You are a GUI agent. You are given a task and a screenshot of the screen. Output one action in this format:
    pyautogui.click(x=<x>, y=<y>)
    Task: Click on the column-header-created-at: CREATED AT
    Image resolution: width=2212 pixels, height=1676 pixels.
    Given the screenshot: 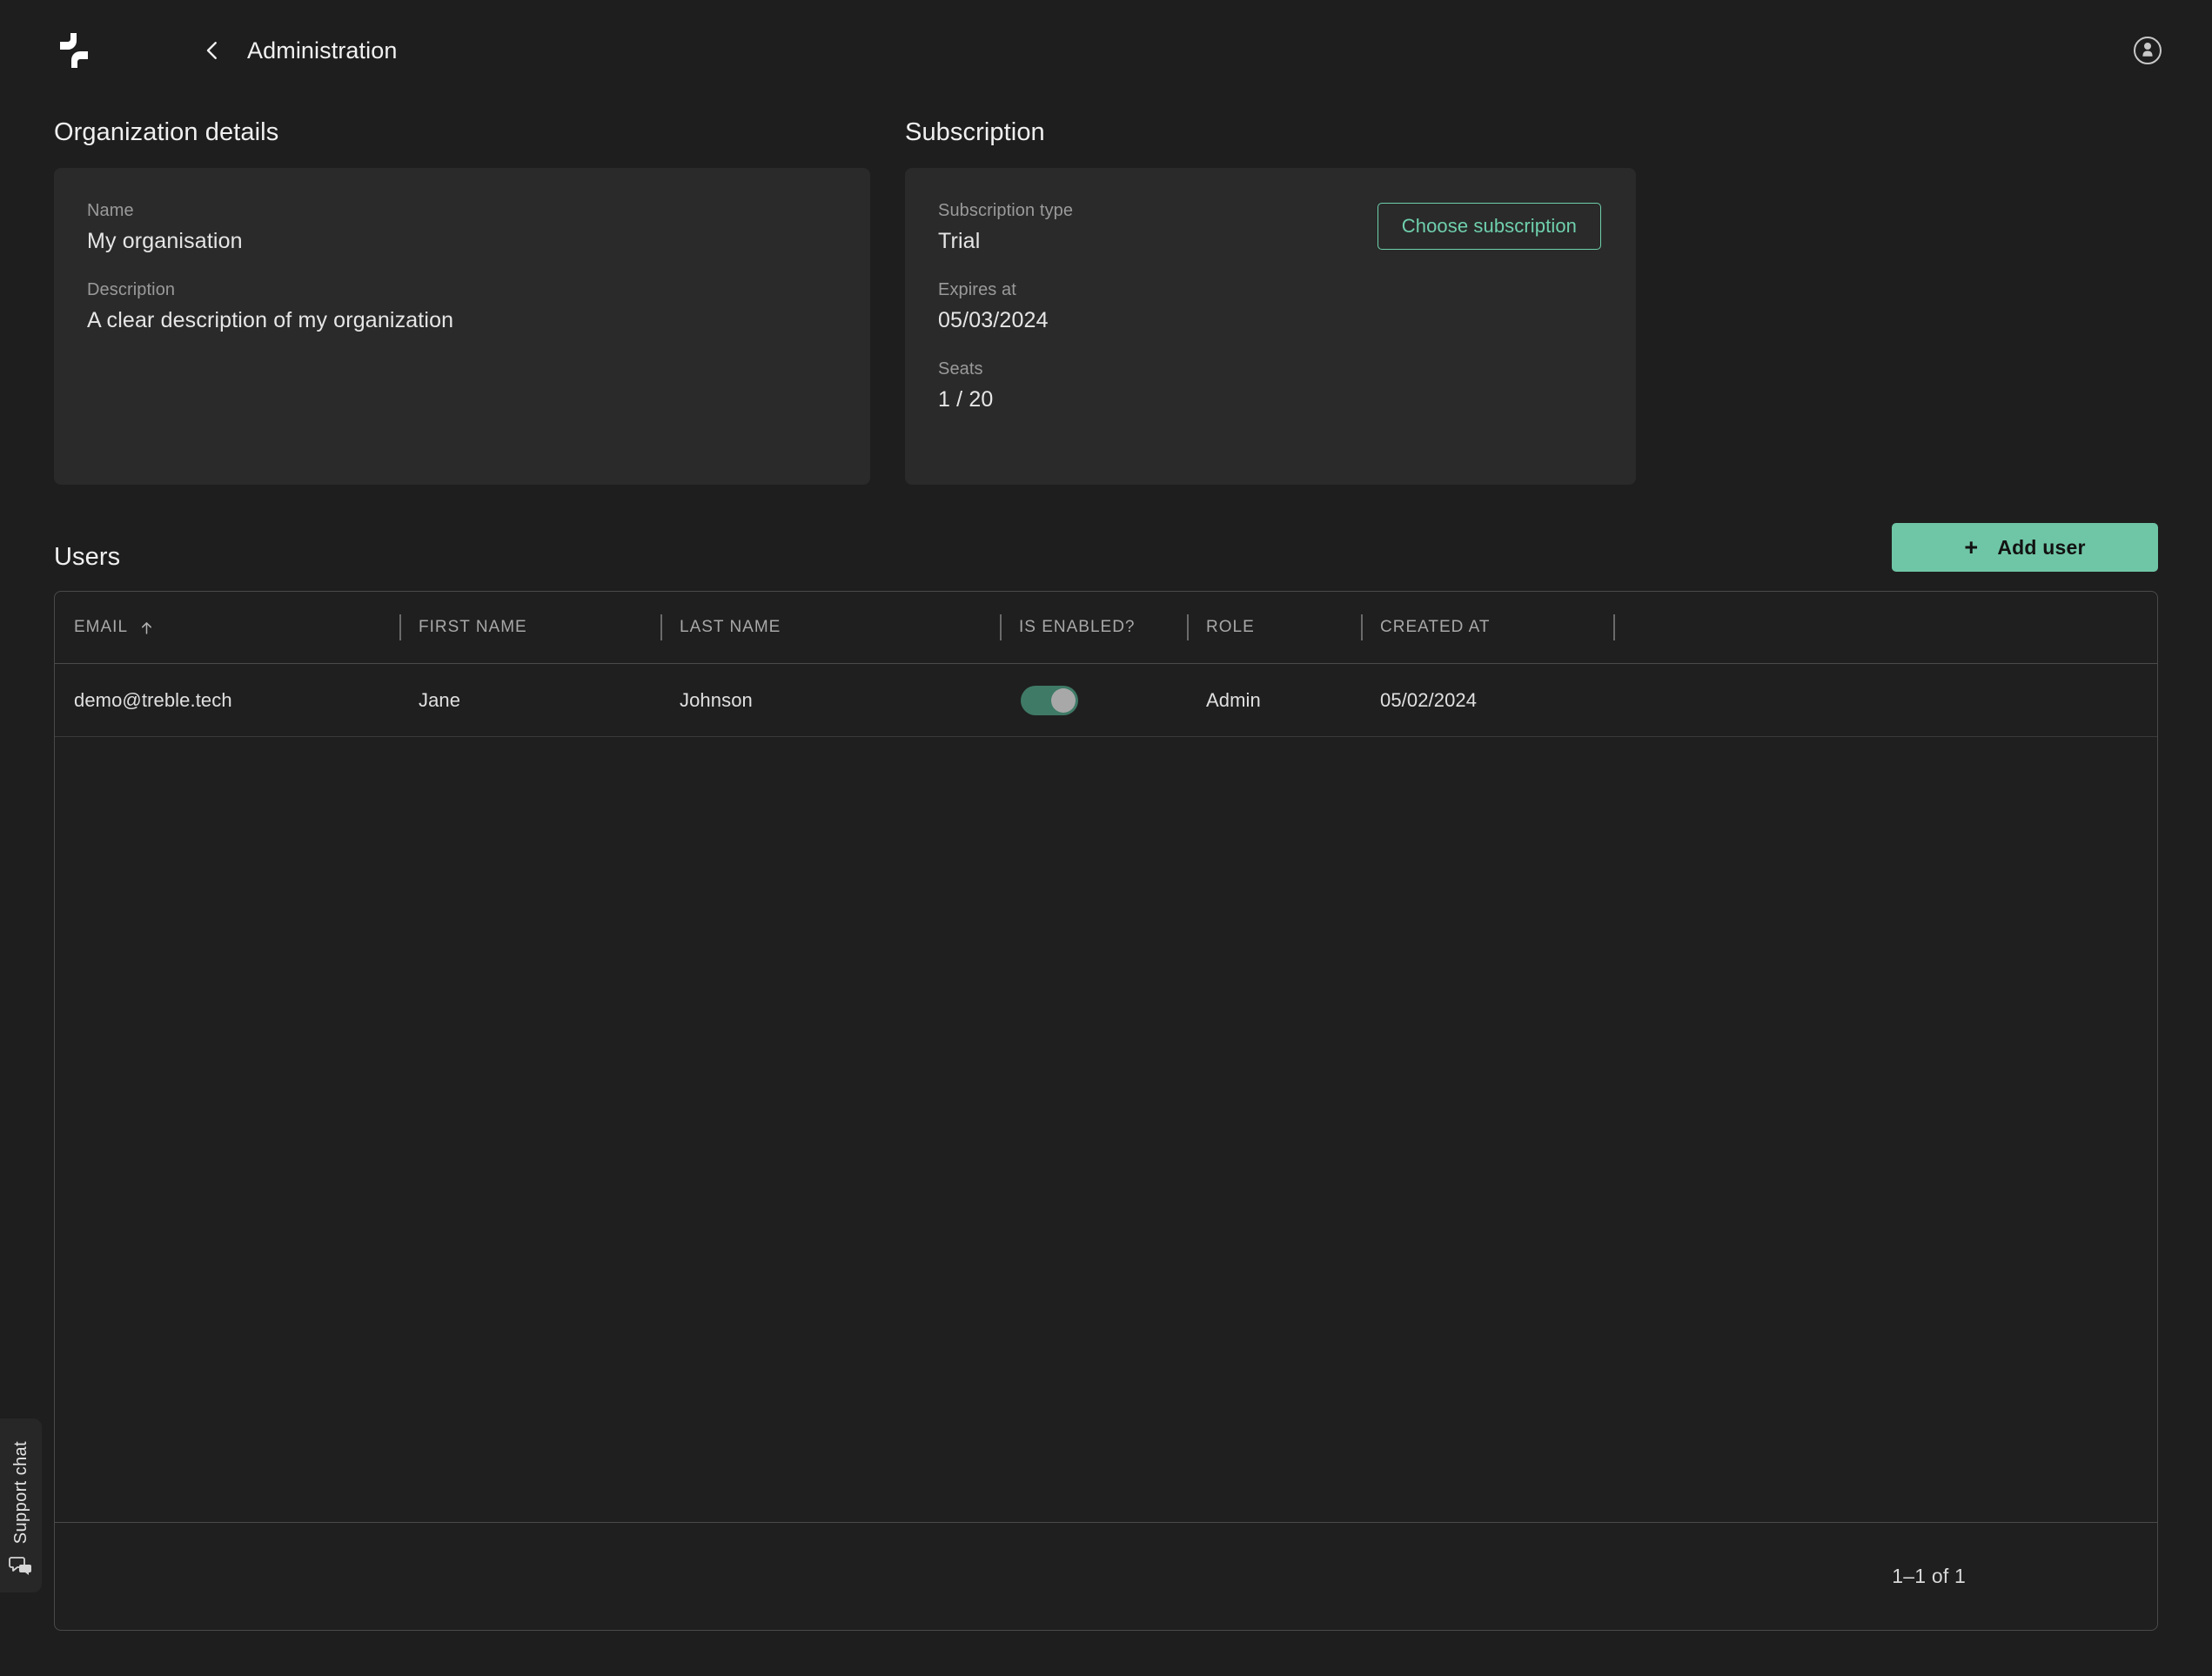 What is the action you would take?
    pyautogui.click(x=1487, y=627)
    